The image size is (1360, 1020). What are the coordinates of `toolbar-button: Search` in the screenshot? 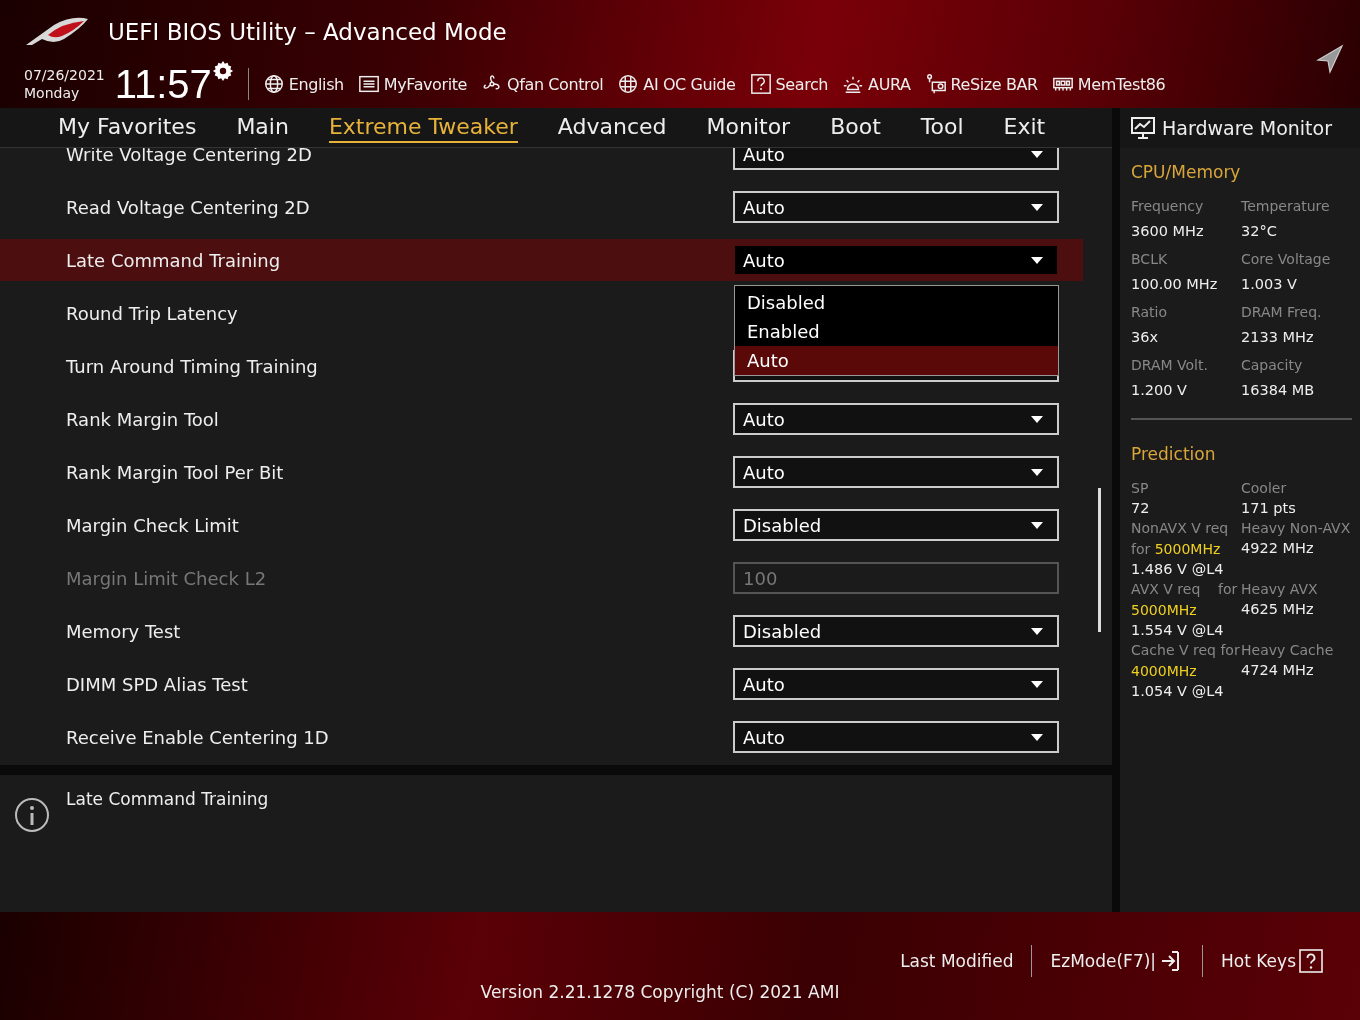 It's located at (789, 84).